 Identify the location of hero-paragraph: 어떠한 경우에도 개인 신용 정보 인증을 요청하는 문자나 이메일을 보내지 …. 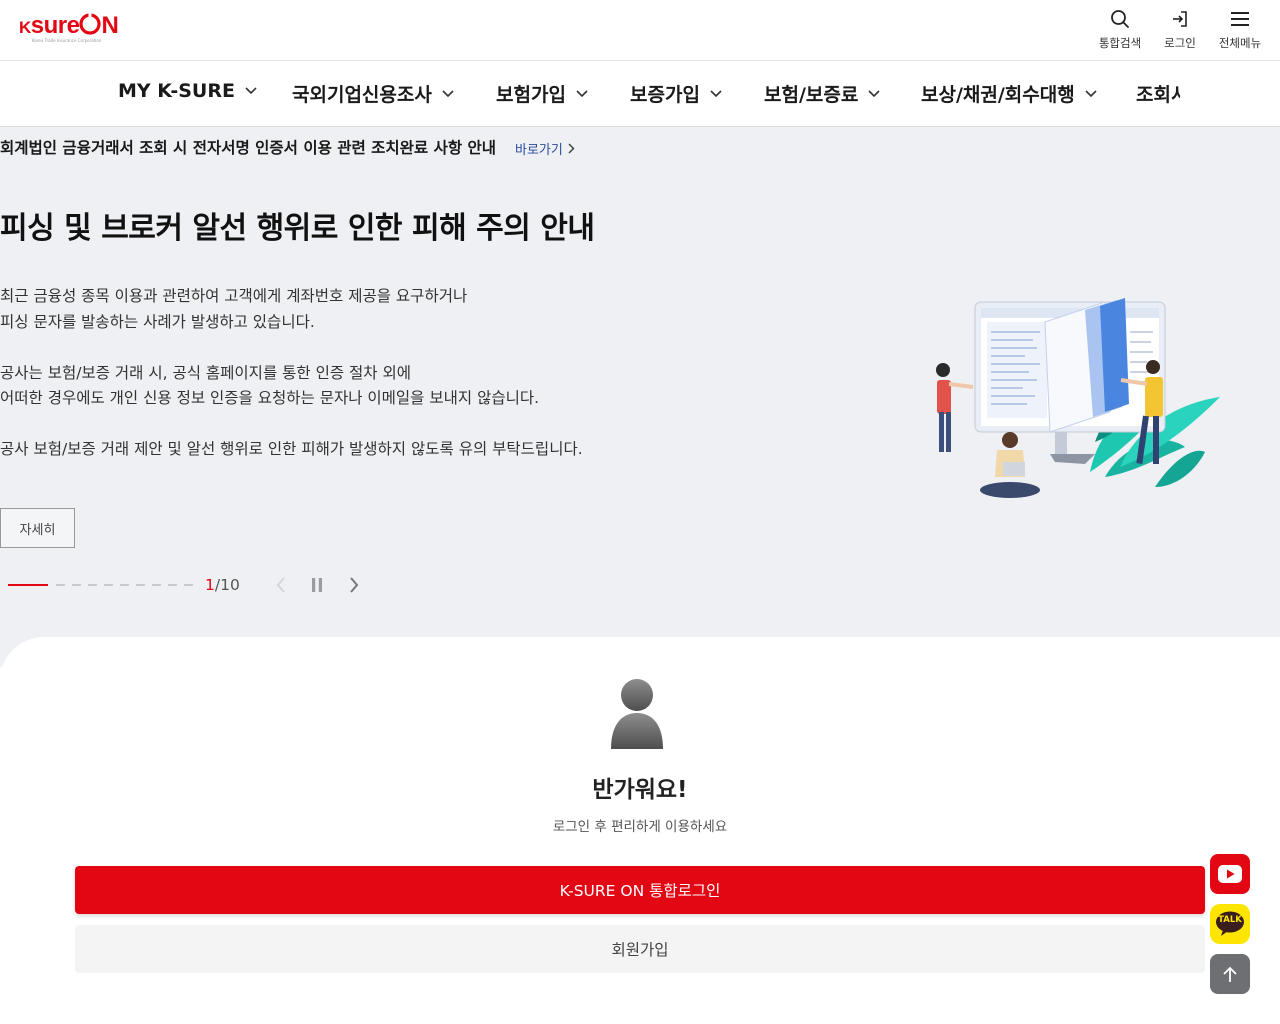
(270, 398).